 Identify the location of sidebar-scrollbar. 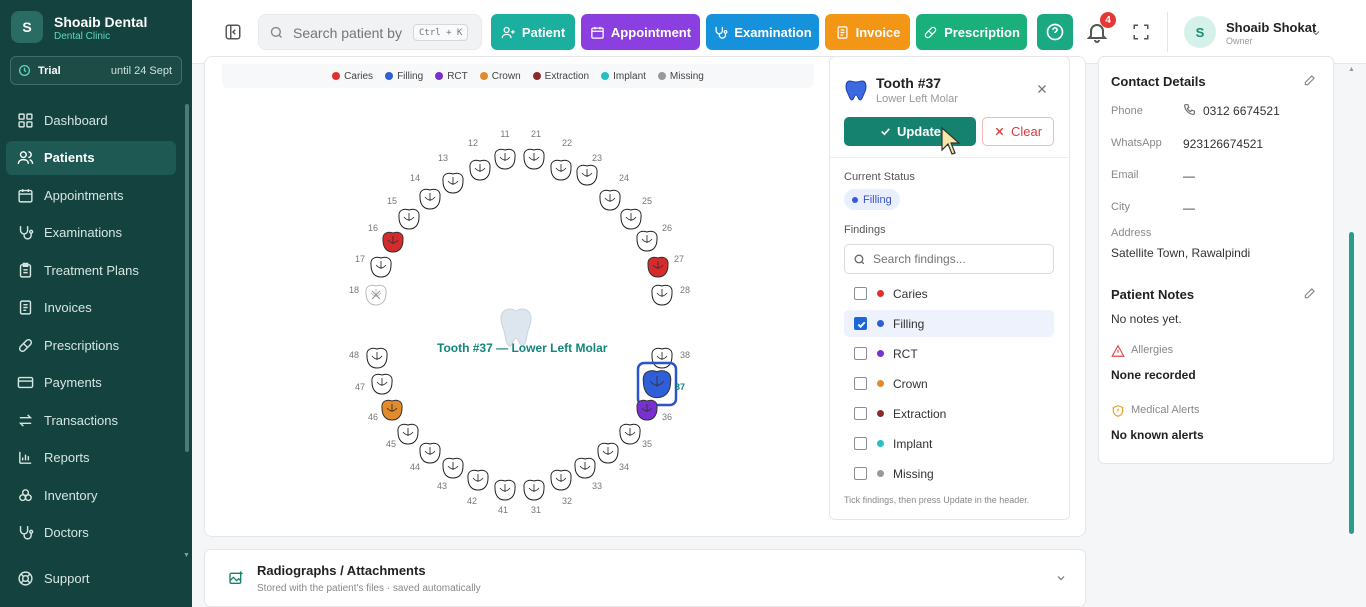
(187, 278).